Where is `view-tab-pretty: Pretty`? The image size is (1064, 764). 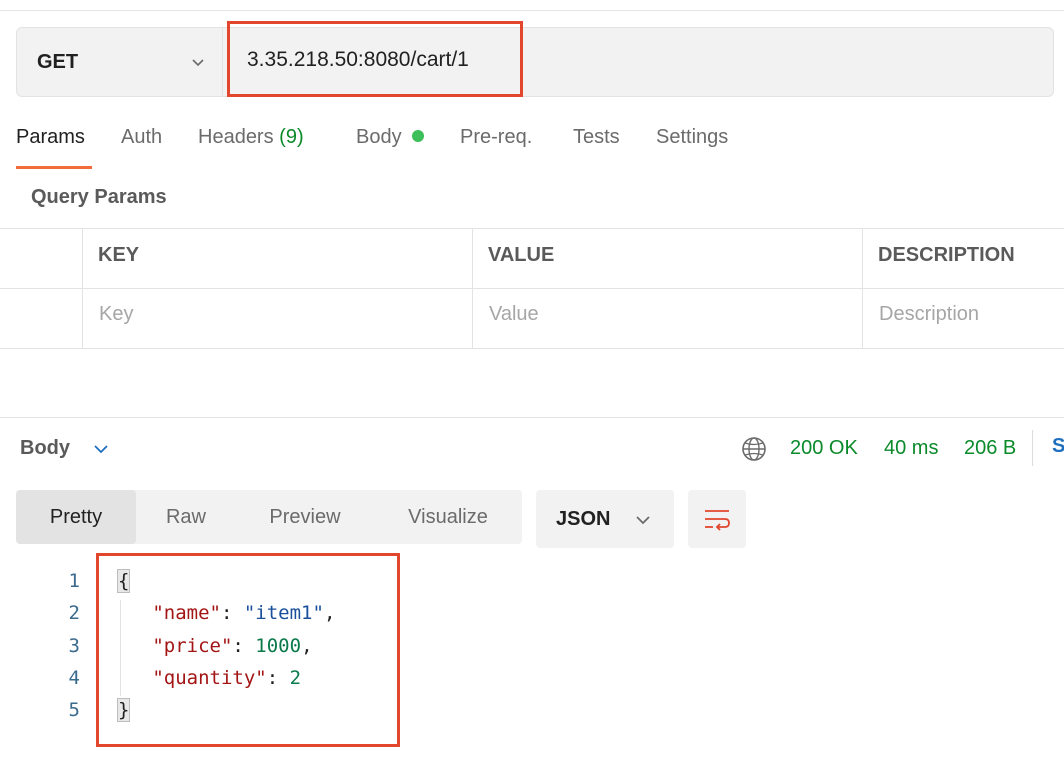 view-tab-pretty: Pretty is located at coordinates (76, 517).